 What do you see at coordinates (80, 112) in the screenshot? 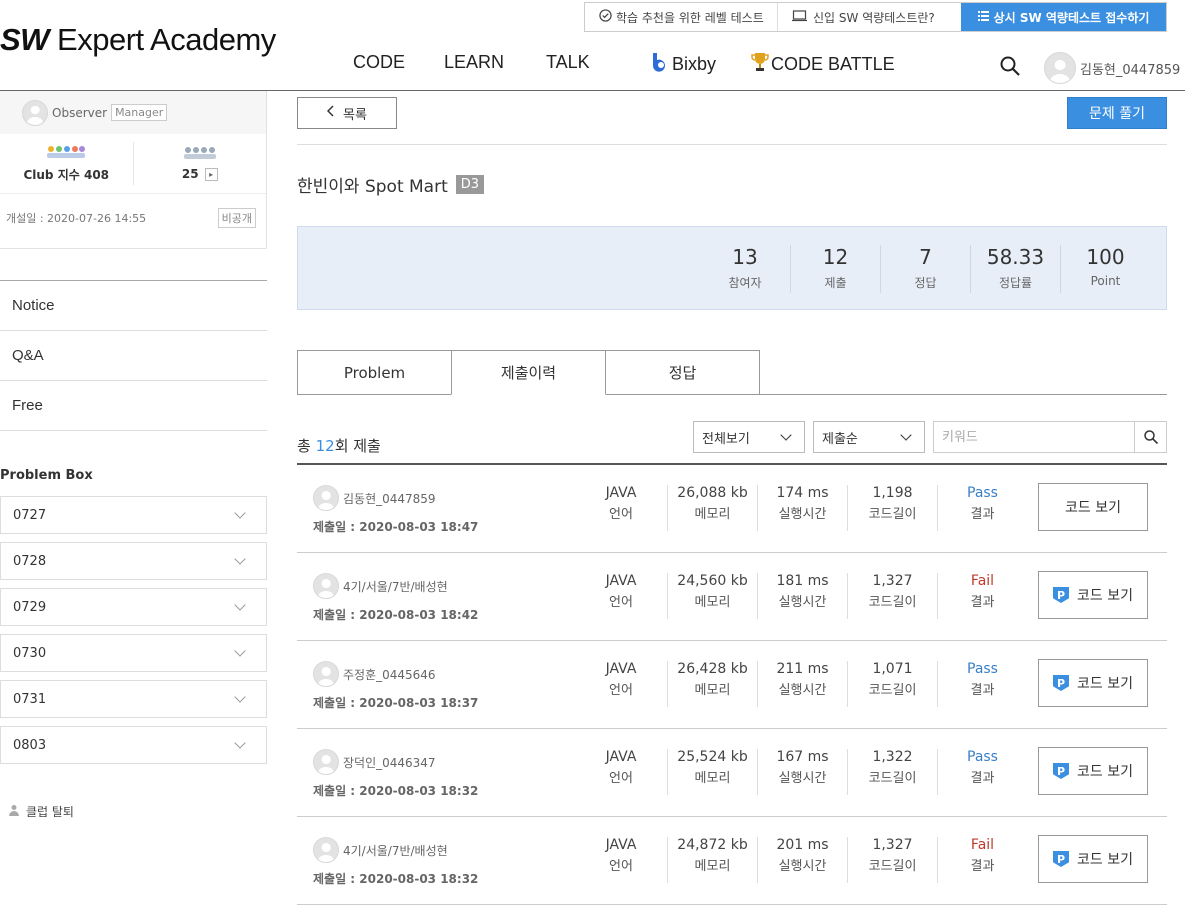
I see `observer-label: Observer` at bounding box center [80, 112].